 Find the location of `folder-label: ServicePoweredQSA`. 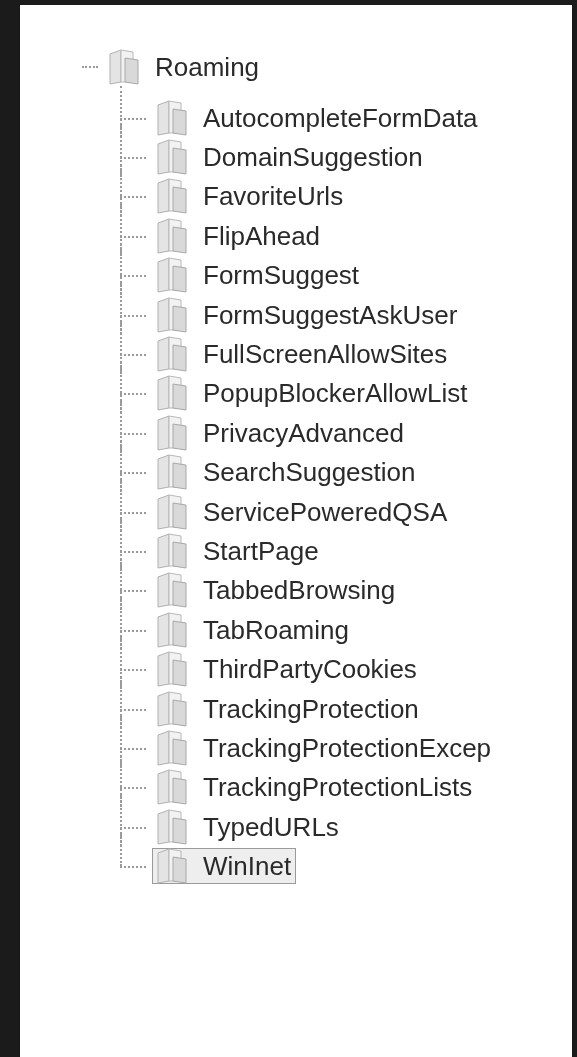

folder-label: ServicePoweredQSA is located at coordinates (302, 511).